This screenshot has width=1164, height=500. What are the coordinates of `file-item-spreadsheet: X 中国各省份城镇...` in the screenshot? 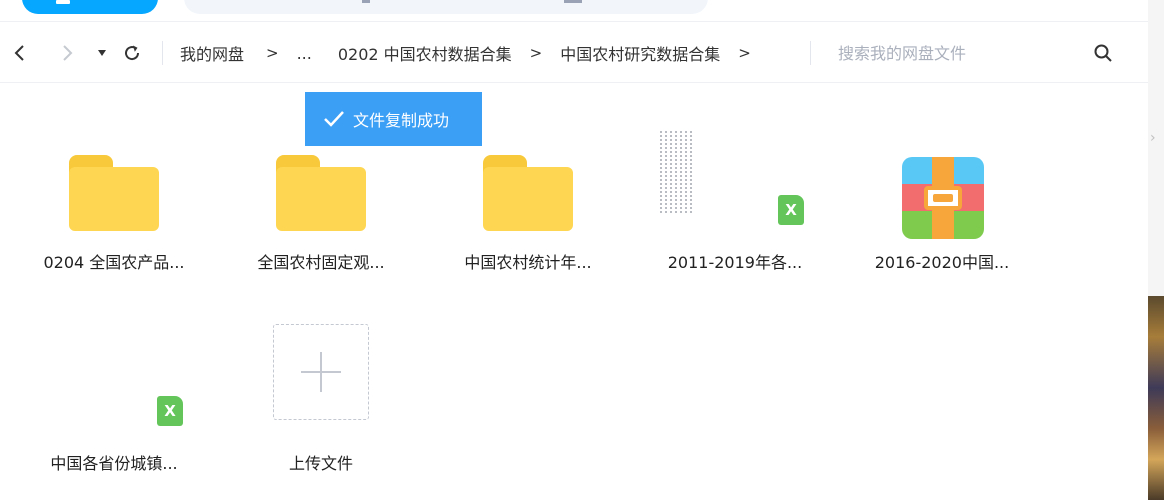 It's located at (114, 394).